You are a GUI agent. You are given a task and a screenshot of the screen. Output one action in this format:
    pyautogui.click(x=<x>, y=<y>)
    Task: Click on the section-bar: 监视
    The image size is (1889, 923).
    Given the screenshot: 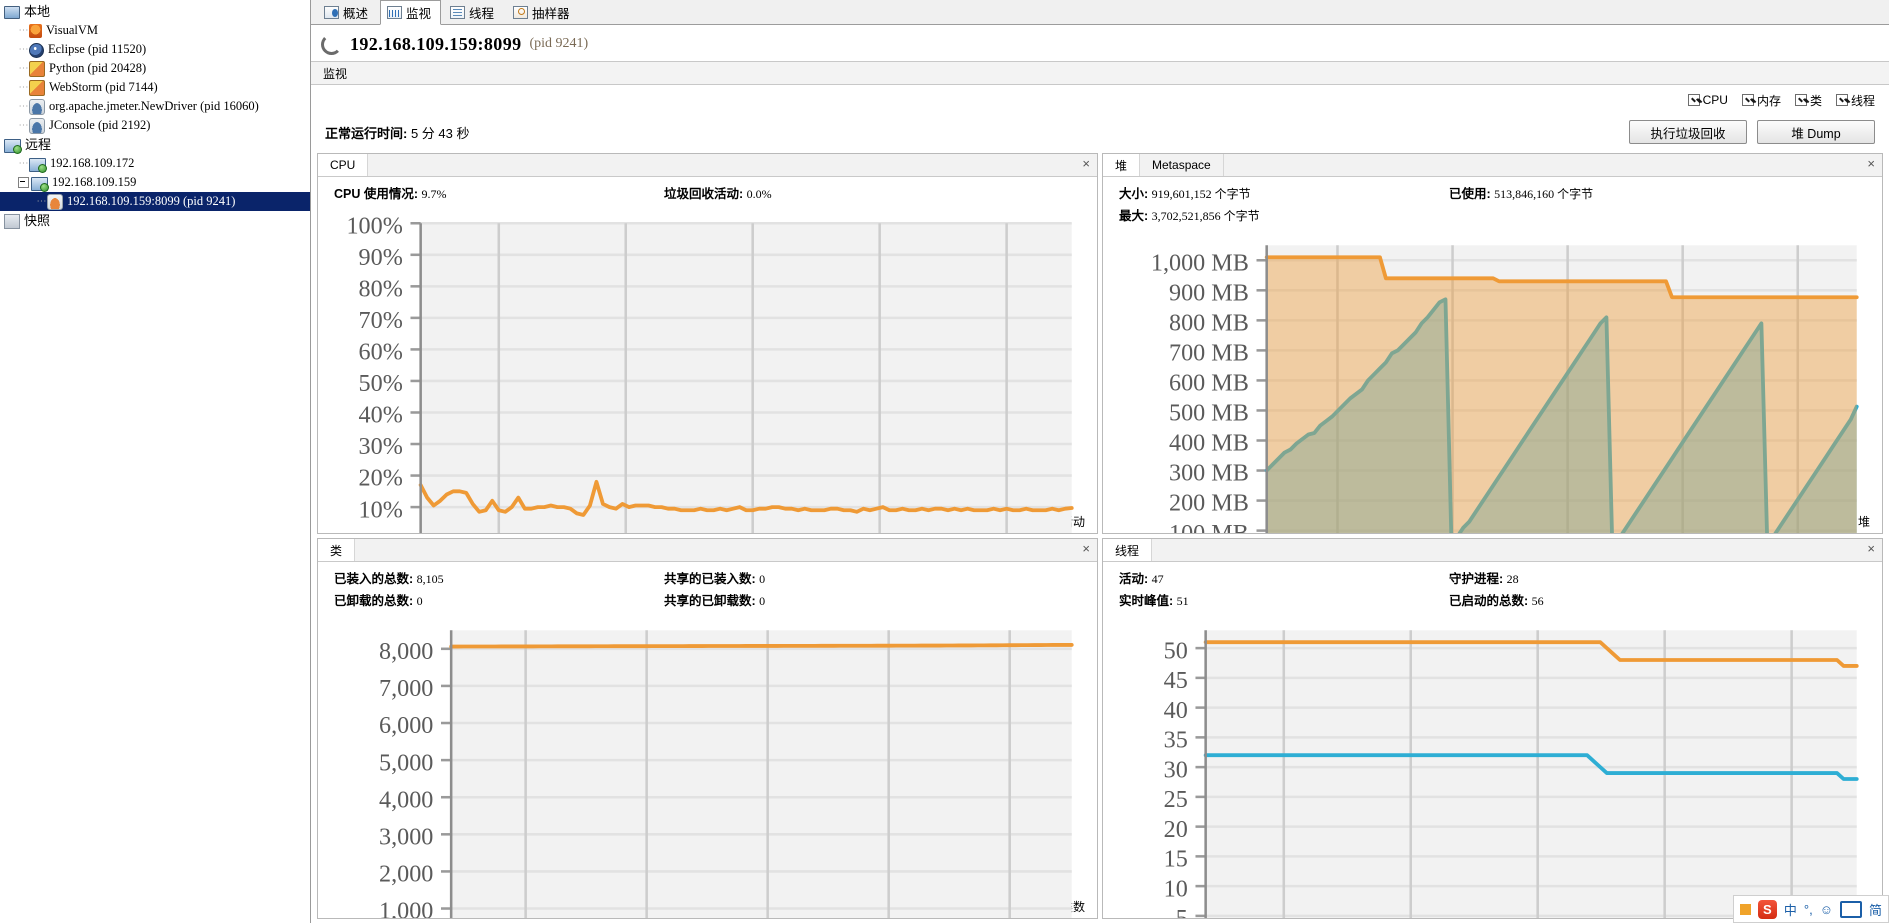 What is the action you would take?
    pyautogui.click(x=1100, y=73)
    